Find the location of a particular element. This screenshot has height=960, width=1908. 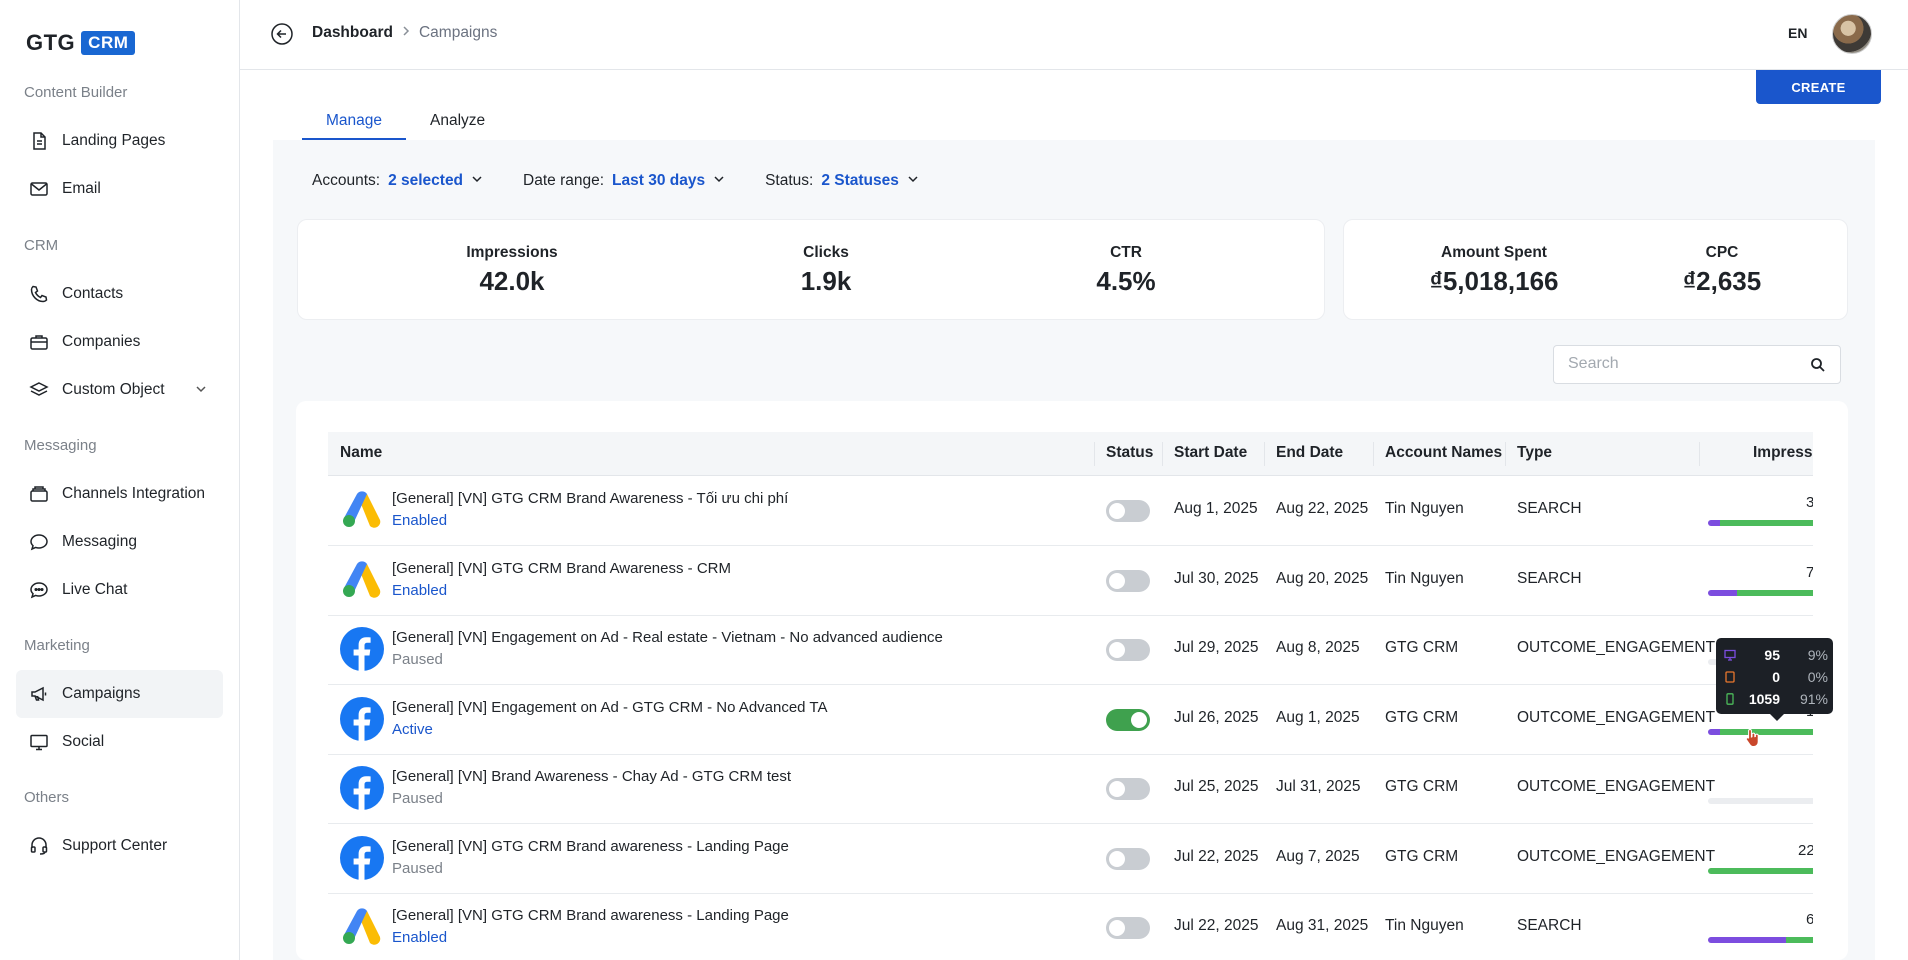

sidebar-item-live-chat: Live Chat is located at coordinates (119, 590).